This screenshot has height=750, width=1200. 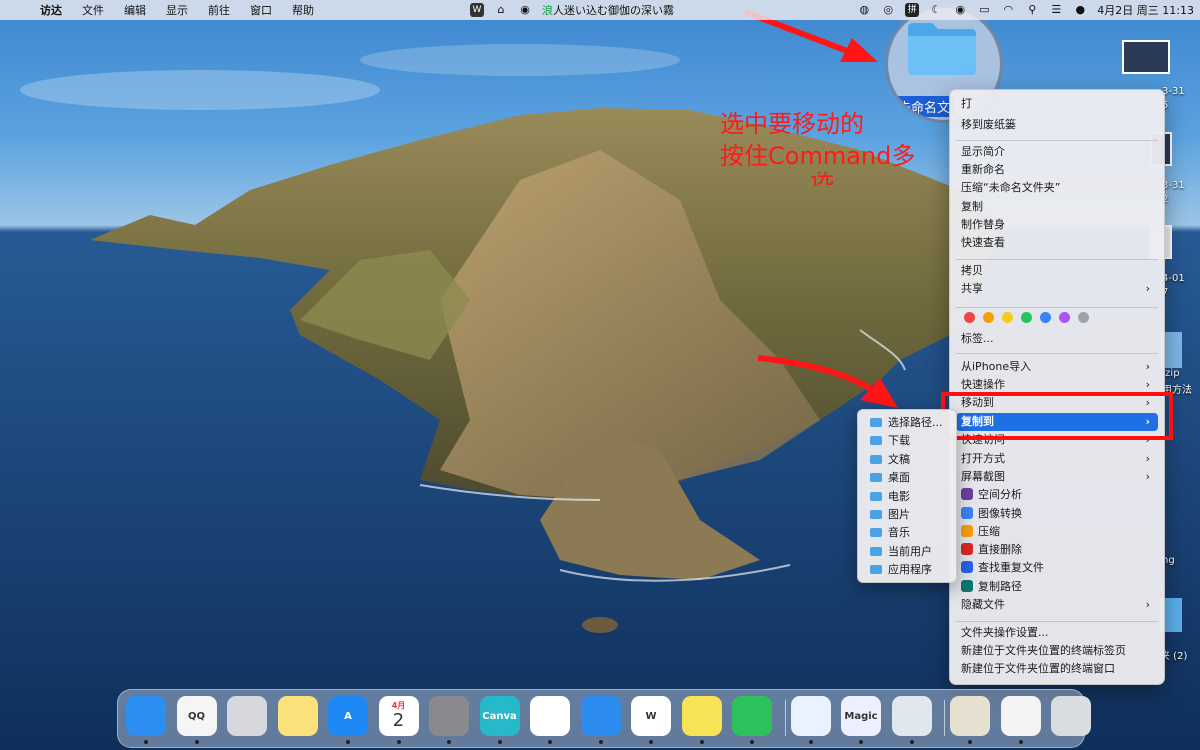 I want to click on search-icon: ⚲, so click(x=1032, y=10).